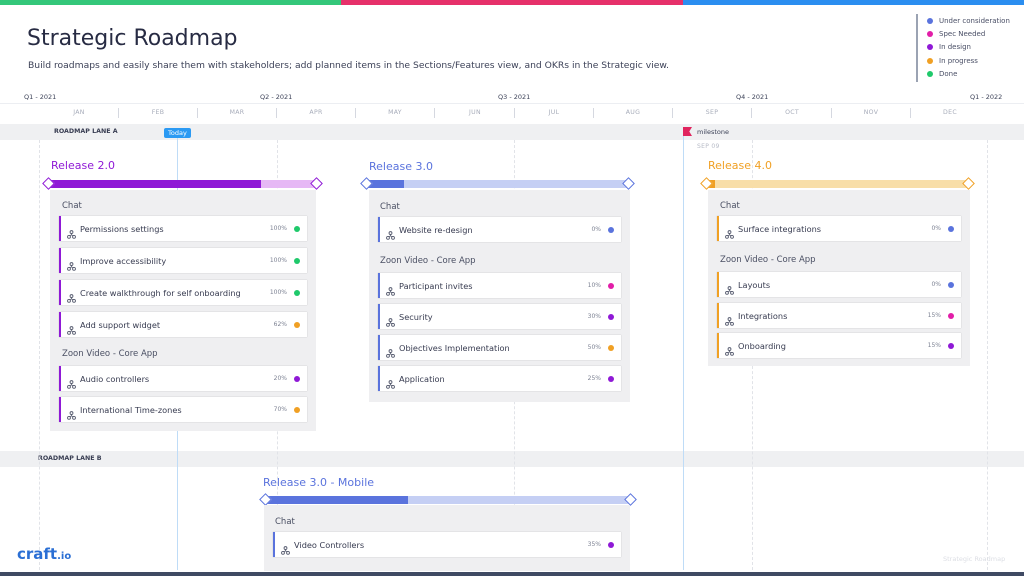 This screenshot has height=576, width=1024. I want to click on quarter-gridline, so click(39, 355).